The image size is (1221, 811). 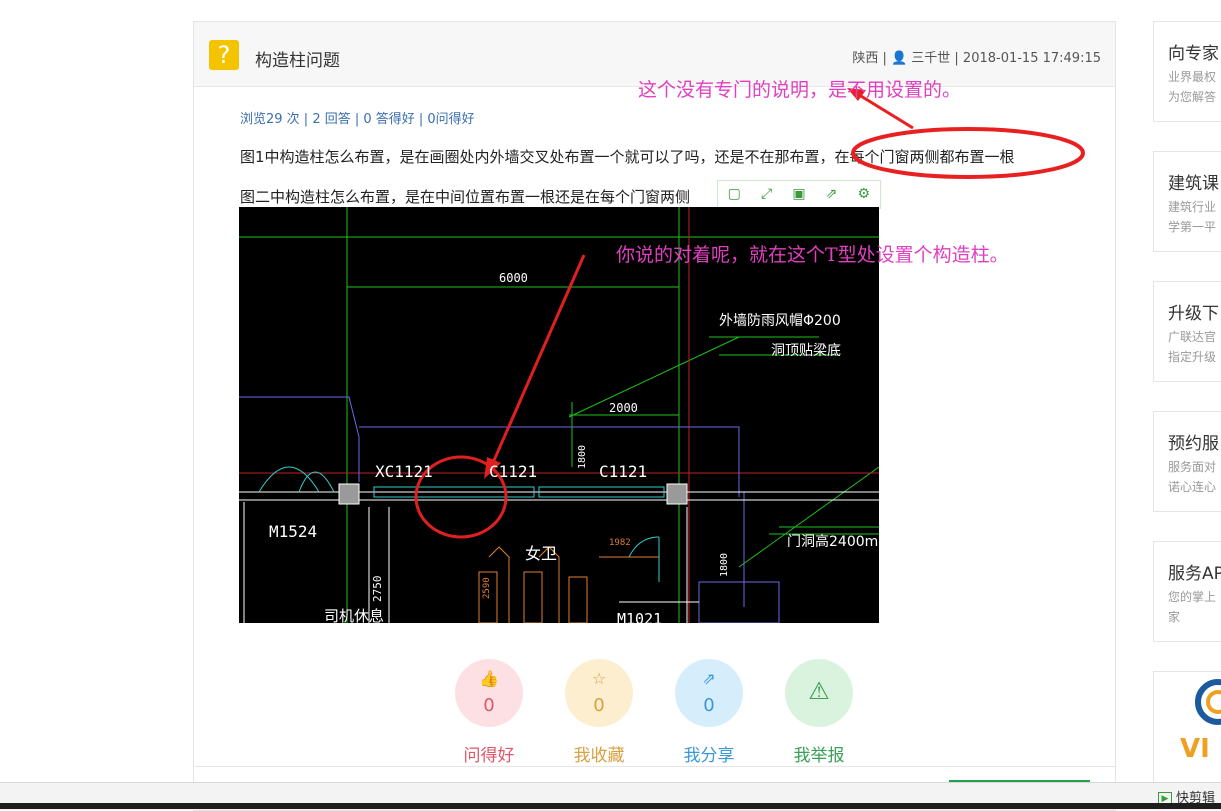 I want to click on annotation-note-top: 这个没有专门的说明，是不用设置的。, so click(x=800, y=90).